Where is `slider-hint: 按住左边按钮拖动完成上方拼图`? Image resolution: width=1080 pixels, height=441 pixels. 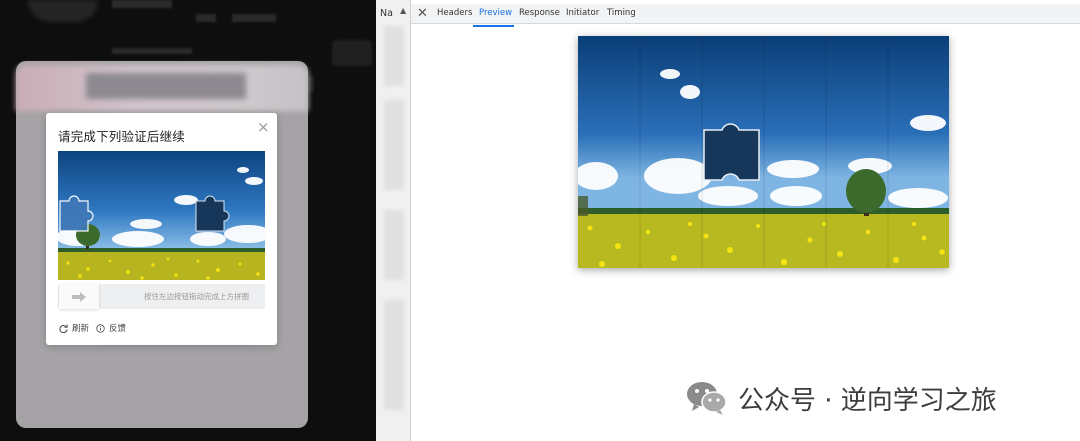
slider-hint: 按住左边按钮拖动完成上方拼图 is located at coordinates (196, 296).